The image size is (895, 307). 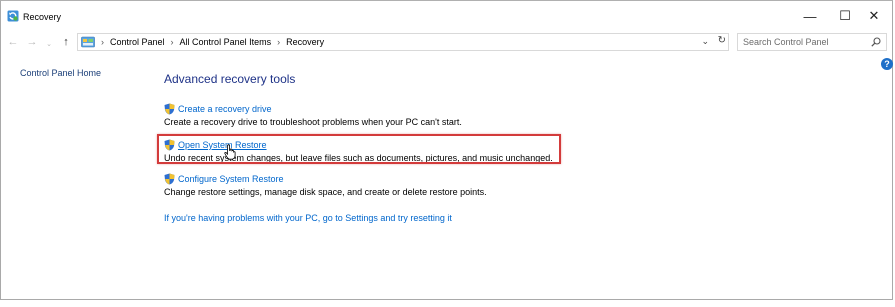 I want to click on title-bar: Recovery — ☐ ✕, so click(x=446, y=16).